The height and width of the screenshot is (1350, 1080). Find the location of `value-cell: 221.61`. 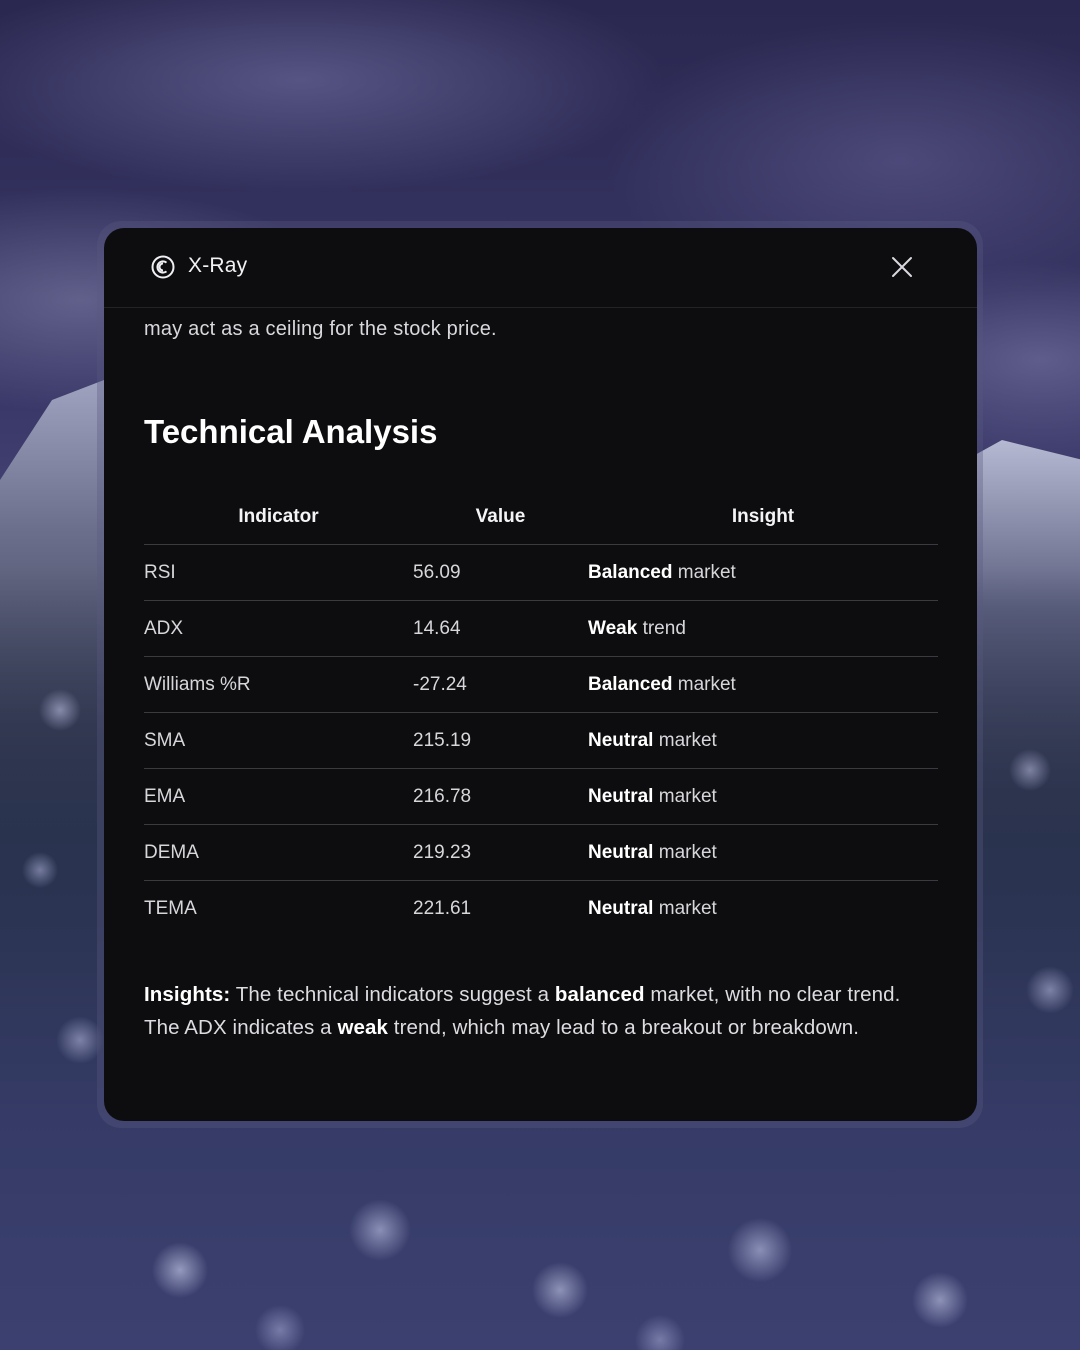

value-cell: 221.61 is located at coordinates (442, 908).